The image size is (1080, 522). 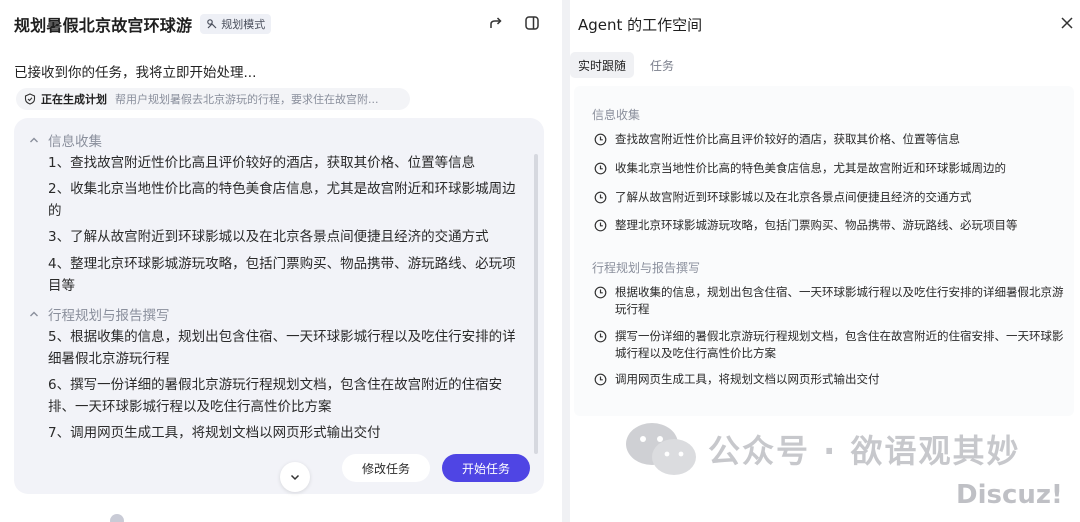 I want to click on feed-item-text: 整理北京环球影城游玩攻略，包括门票购买、物品携带、游玩路线、必玩项目等, so click(x=816, y=225).